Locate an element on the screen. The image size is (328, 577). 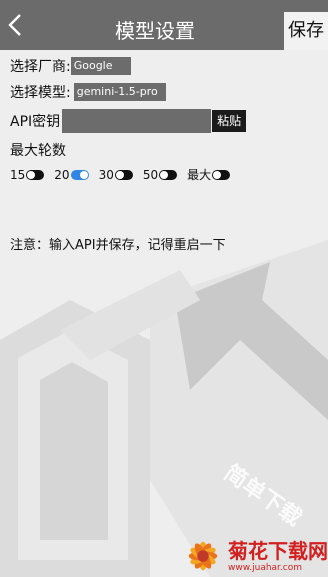
logo-title: 菊花下载网 is located at coordinates (278, 550).